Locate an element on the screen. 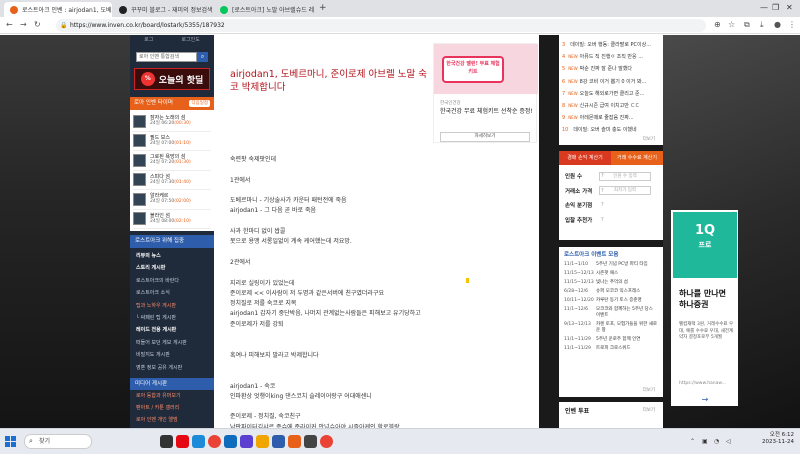 The image size is (800, 470). new-tab-icon: + is located at coordinates (323, 8).